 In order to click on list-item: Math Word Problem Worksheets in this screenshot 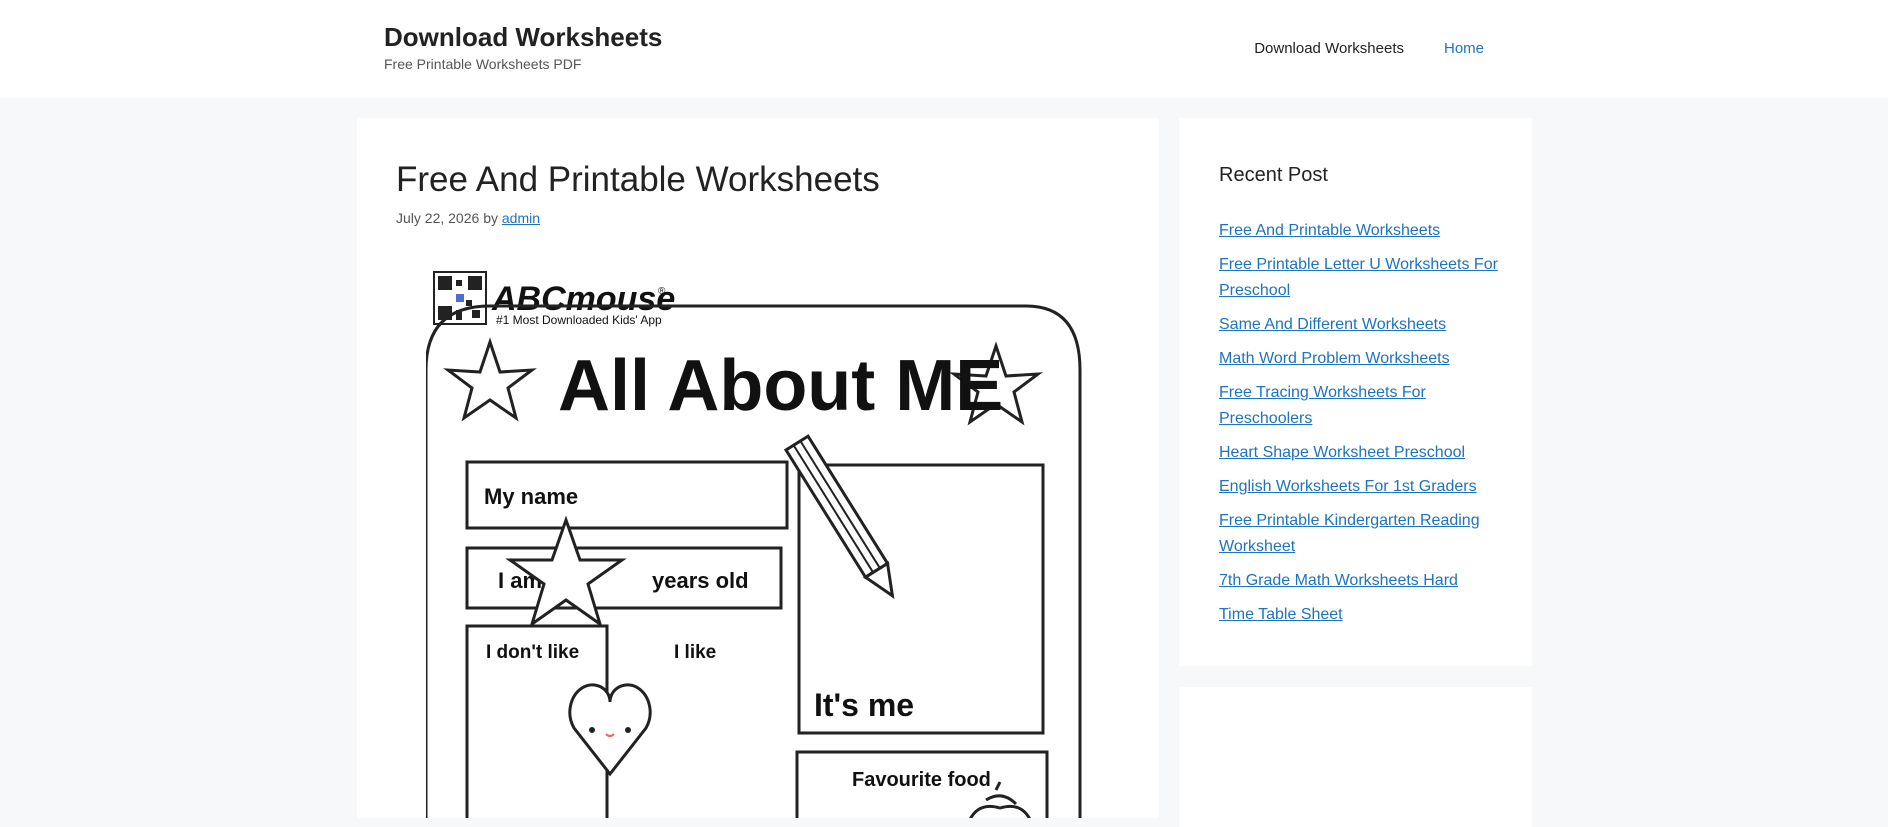, I will do `click(1369, 359)`.